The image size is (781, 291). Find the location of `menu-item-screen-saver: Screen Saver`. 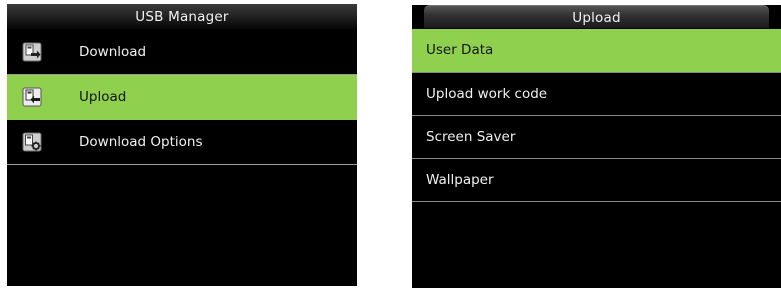

menu-item-screen-saver: Screen Saver is located at coordinates (596, 137).